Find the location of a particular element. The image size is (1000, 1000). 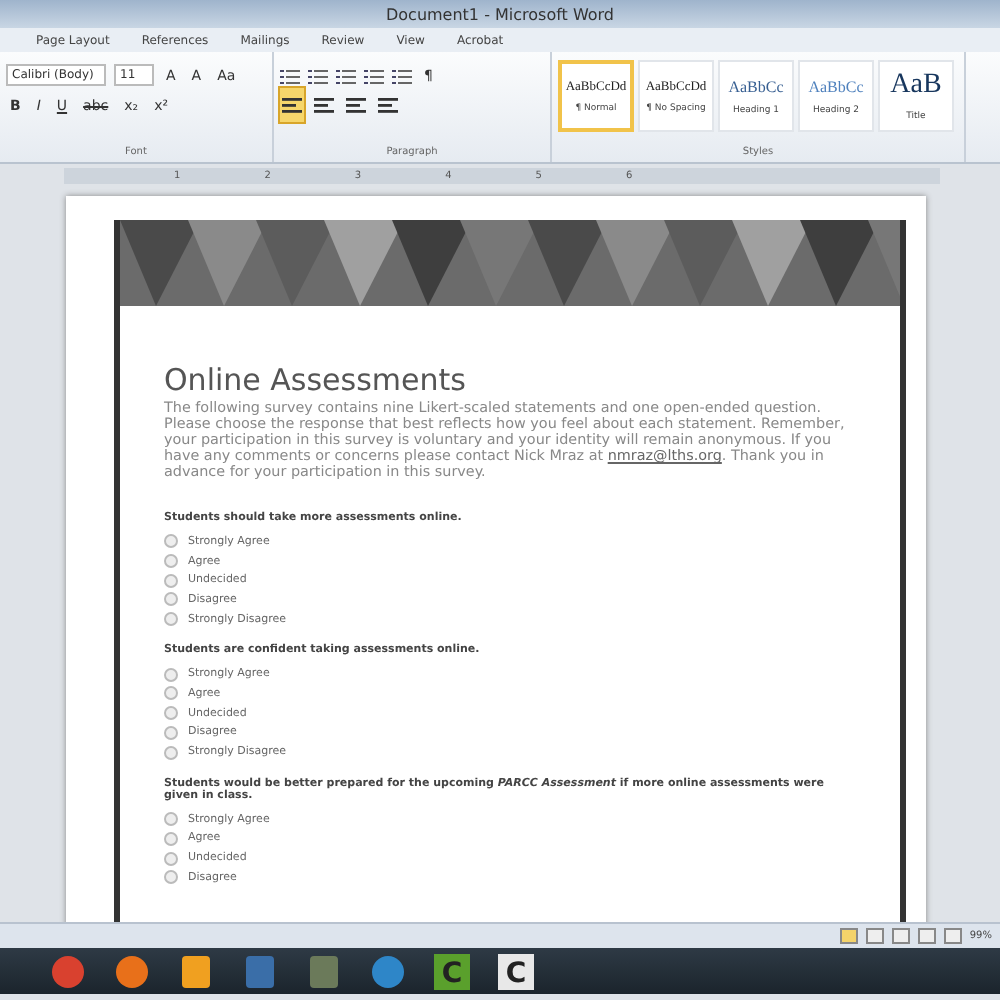

window-title: Document1 - Microsoft Word is located at coordinates (500, 14).